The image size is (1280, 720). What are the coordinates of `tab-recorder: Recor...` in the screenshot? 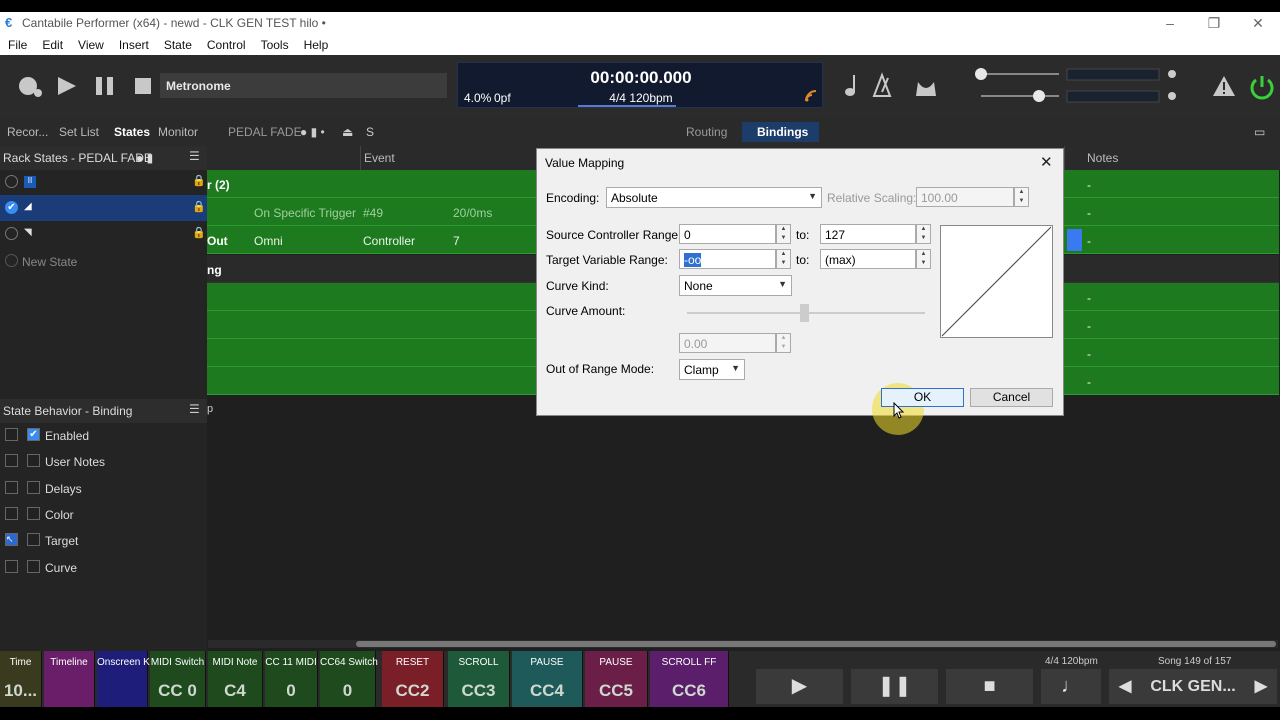 It's located at (27, 132).